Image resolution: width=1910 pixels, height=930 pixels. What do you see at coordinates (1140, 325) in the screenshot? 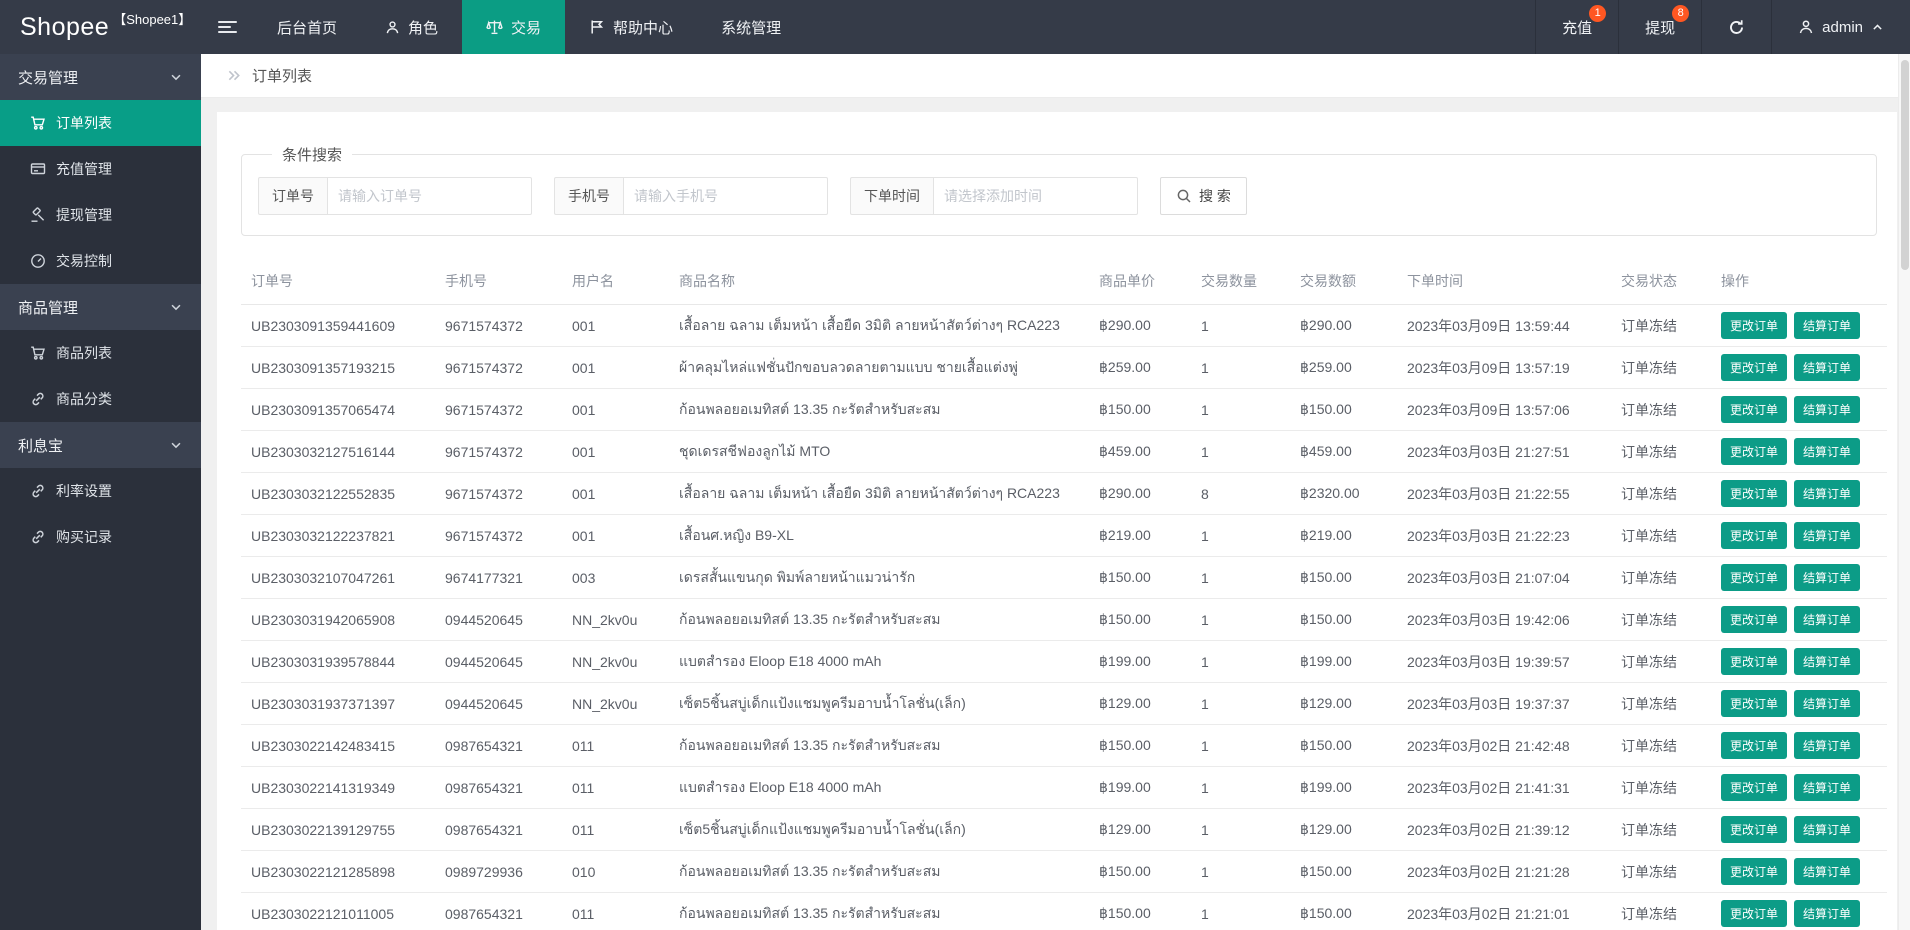
I see `cell-price: ฿290.00` at bounding box center [1140, 325].